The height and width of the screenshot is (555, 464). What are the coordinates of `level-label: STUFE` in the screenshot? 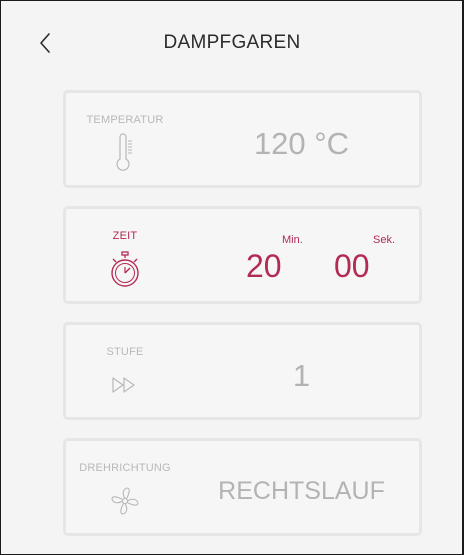 It's located at (125, 352).